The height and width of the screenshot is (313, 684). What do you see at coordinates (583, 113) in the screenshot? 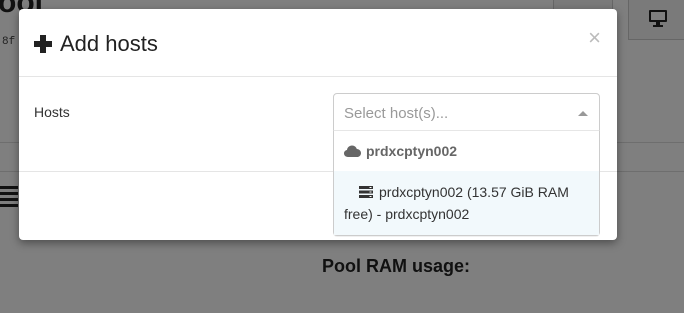
I see `chevron-up-icon` at bounding box center [583, 113].